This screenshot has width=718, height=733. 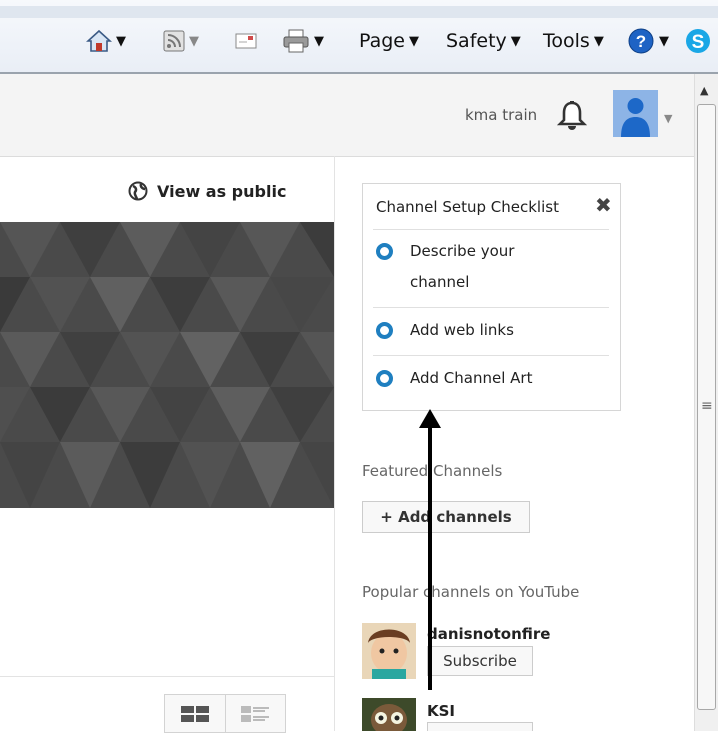 What do you see at coordinates (430, 549) in the screenshot?
I see `annotation-arrow` at bounding box center [430, 549].